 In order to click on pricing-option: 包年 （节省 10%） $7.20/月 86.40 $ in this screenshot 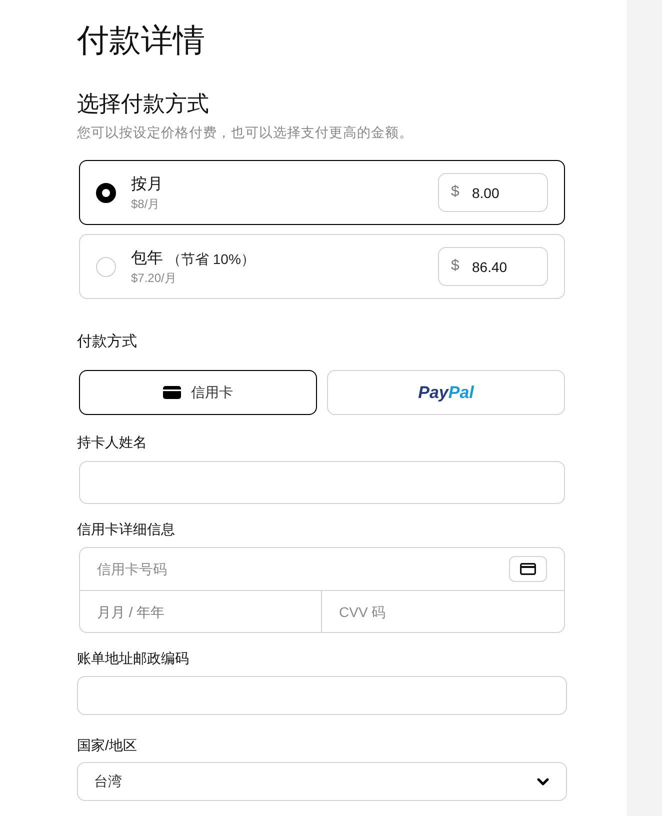, I will do `click(322, 266)`.